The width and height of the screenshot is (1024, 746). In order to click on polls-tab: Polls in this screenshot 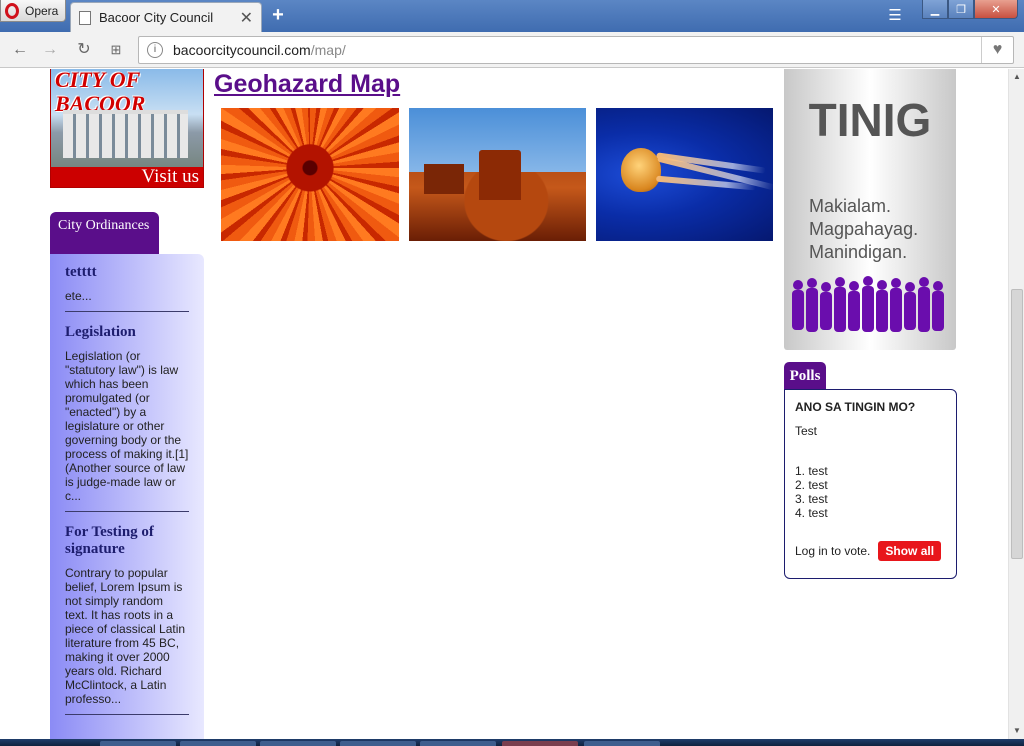, I will do `click(805, 376)`.